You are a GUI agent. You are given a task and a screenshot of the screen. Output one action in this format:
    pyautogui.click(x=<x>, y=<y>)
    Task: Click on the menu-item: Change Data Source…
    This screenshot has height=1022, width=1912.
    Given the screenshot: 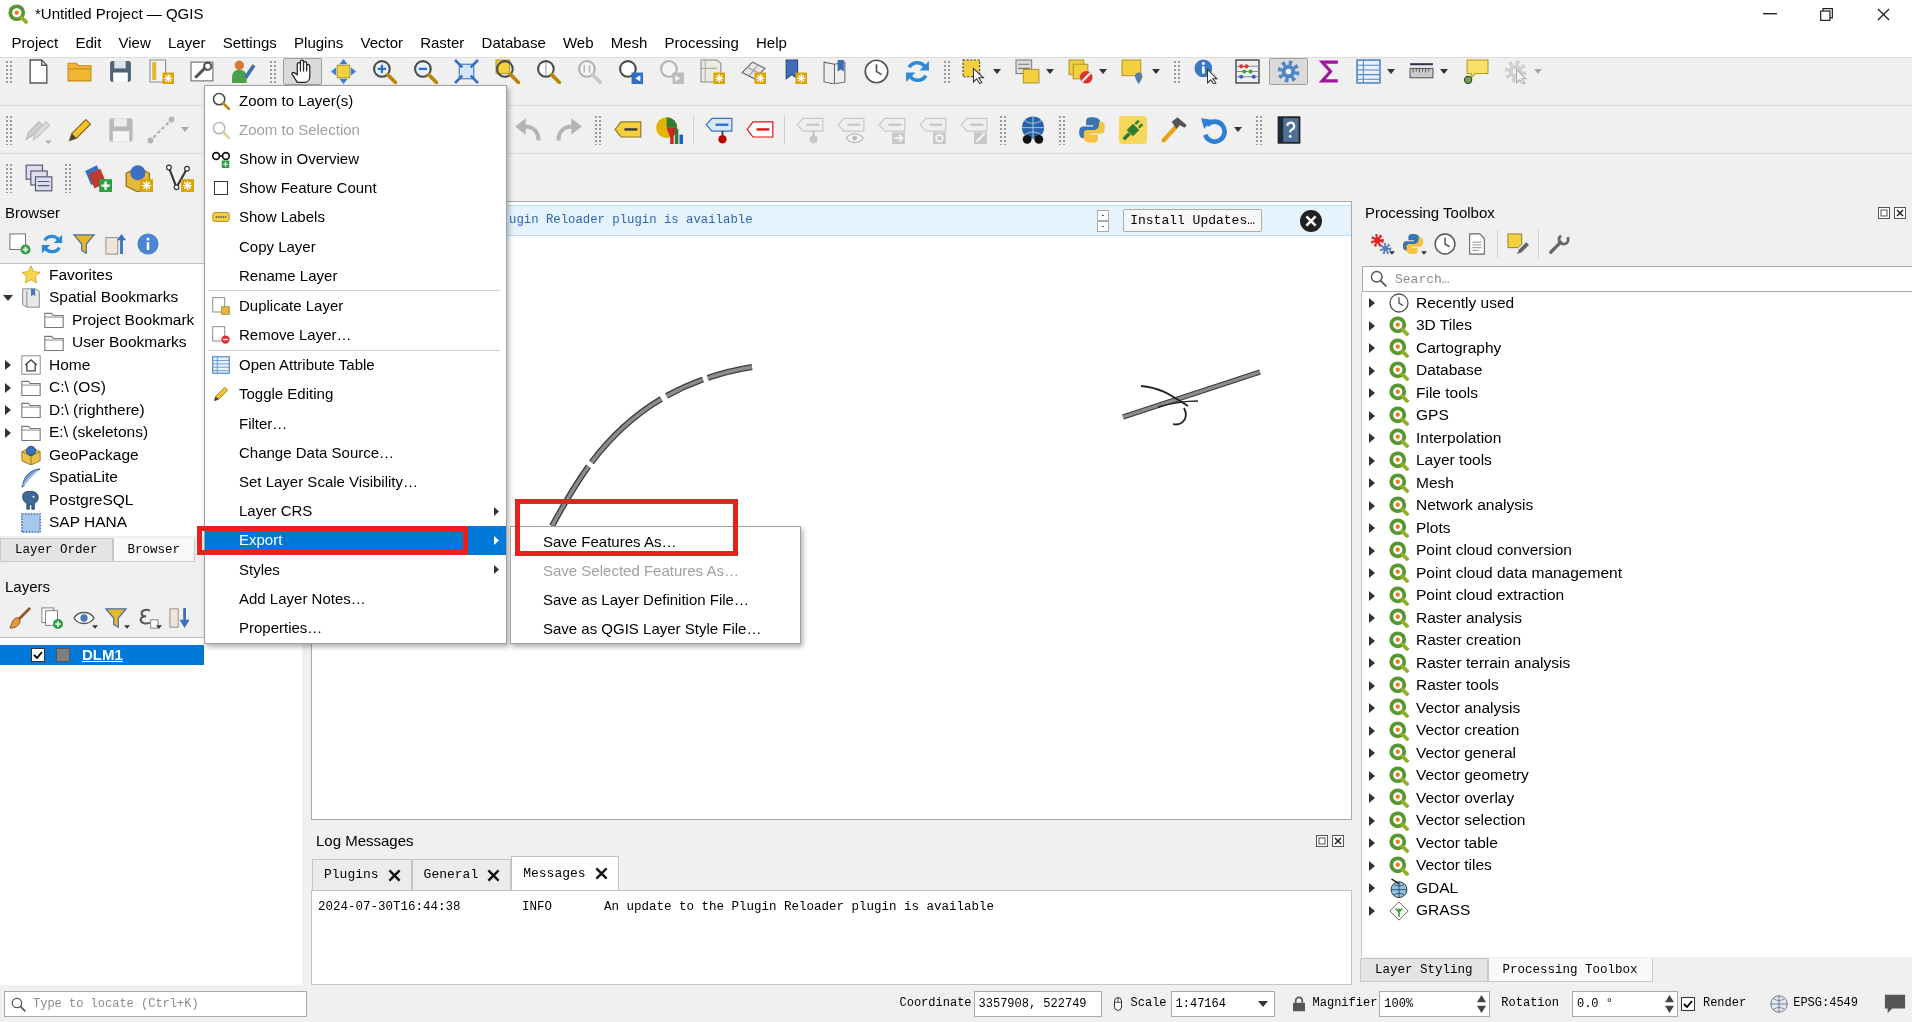 What is the action you would take?
    pyautogui.click(x=355, y=453)
    